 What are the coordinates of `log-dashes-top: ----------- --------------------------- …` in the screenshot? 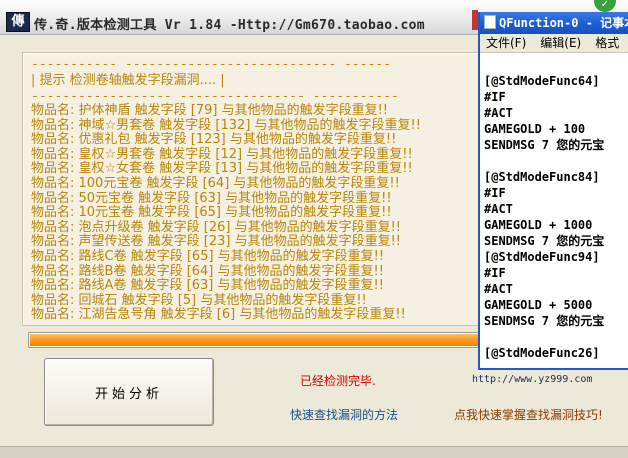 It's located at (211, 64).